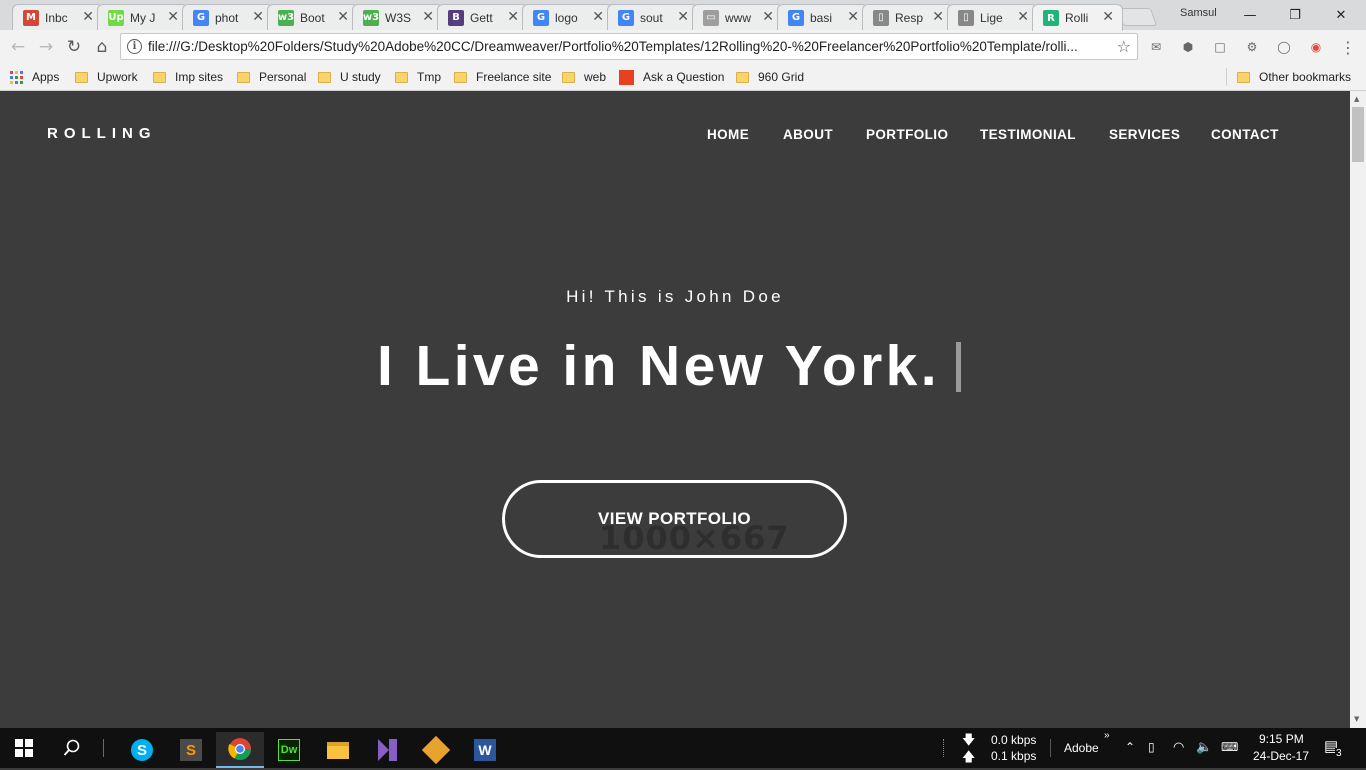 The width and height of the screenshot is (1366, 770). I want to click on bookmark-upwork: Upwork, so click(106, 77).